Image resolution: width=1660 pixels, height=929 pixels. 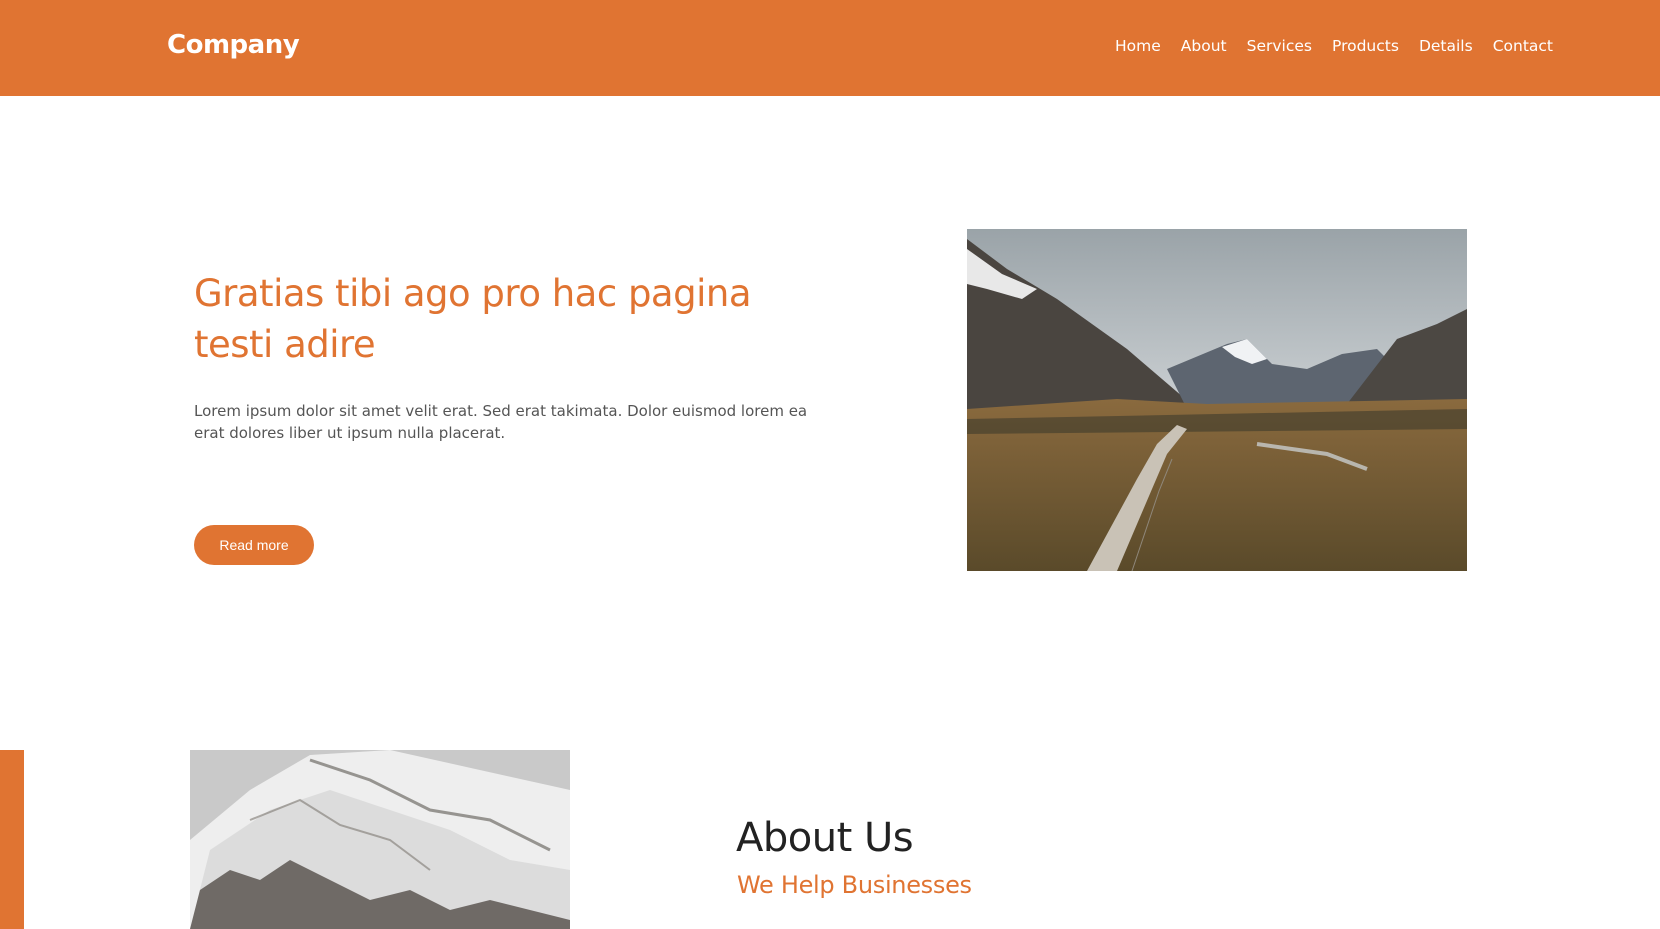 I want to click on nav-link-about: About, so click(x=1204, y=46).